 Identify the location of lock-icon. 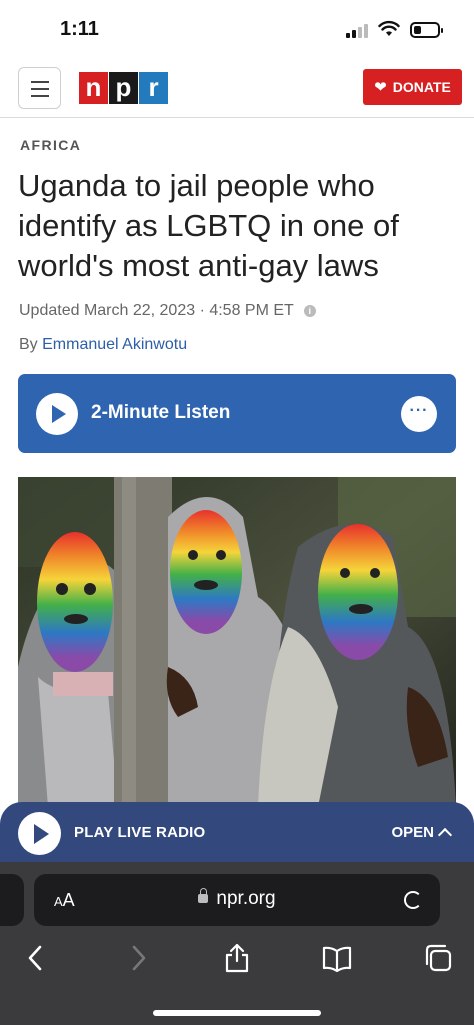
(203, 895).